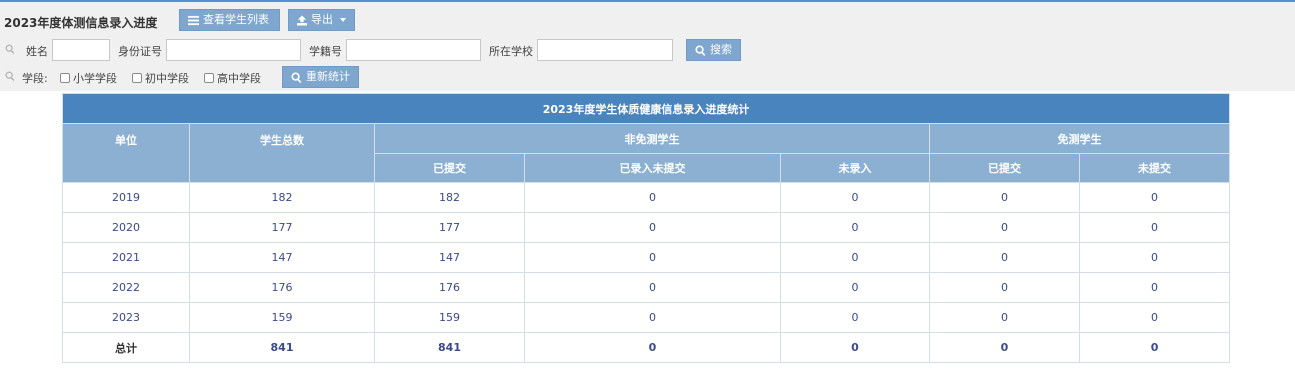 This screenshot has height=381, width=1295. I want to click on search-button: 搜索, so click(713, 50).